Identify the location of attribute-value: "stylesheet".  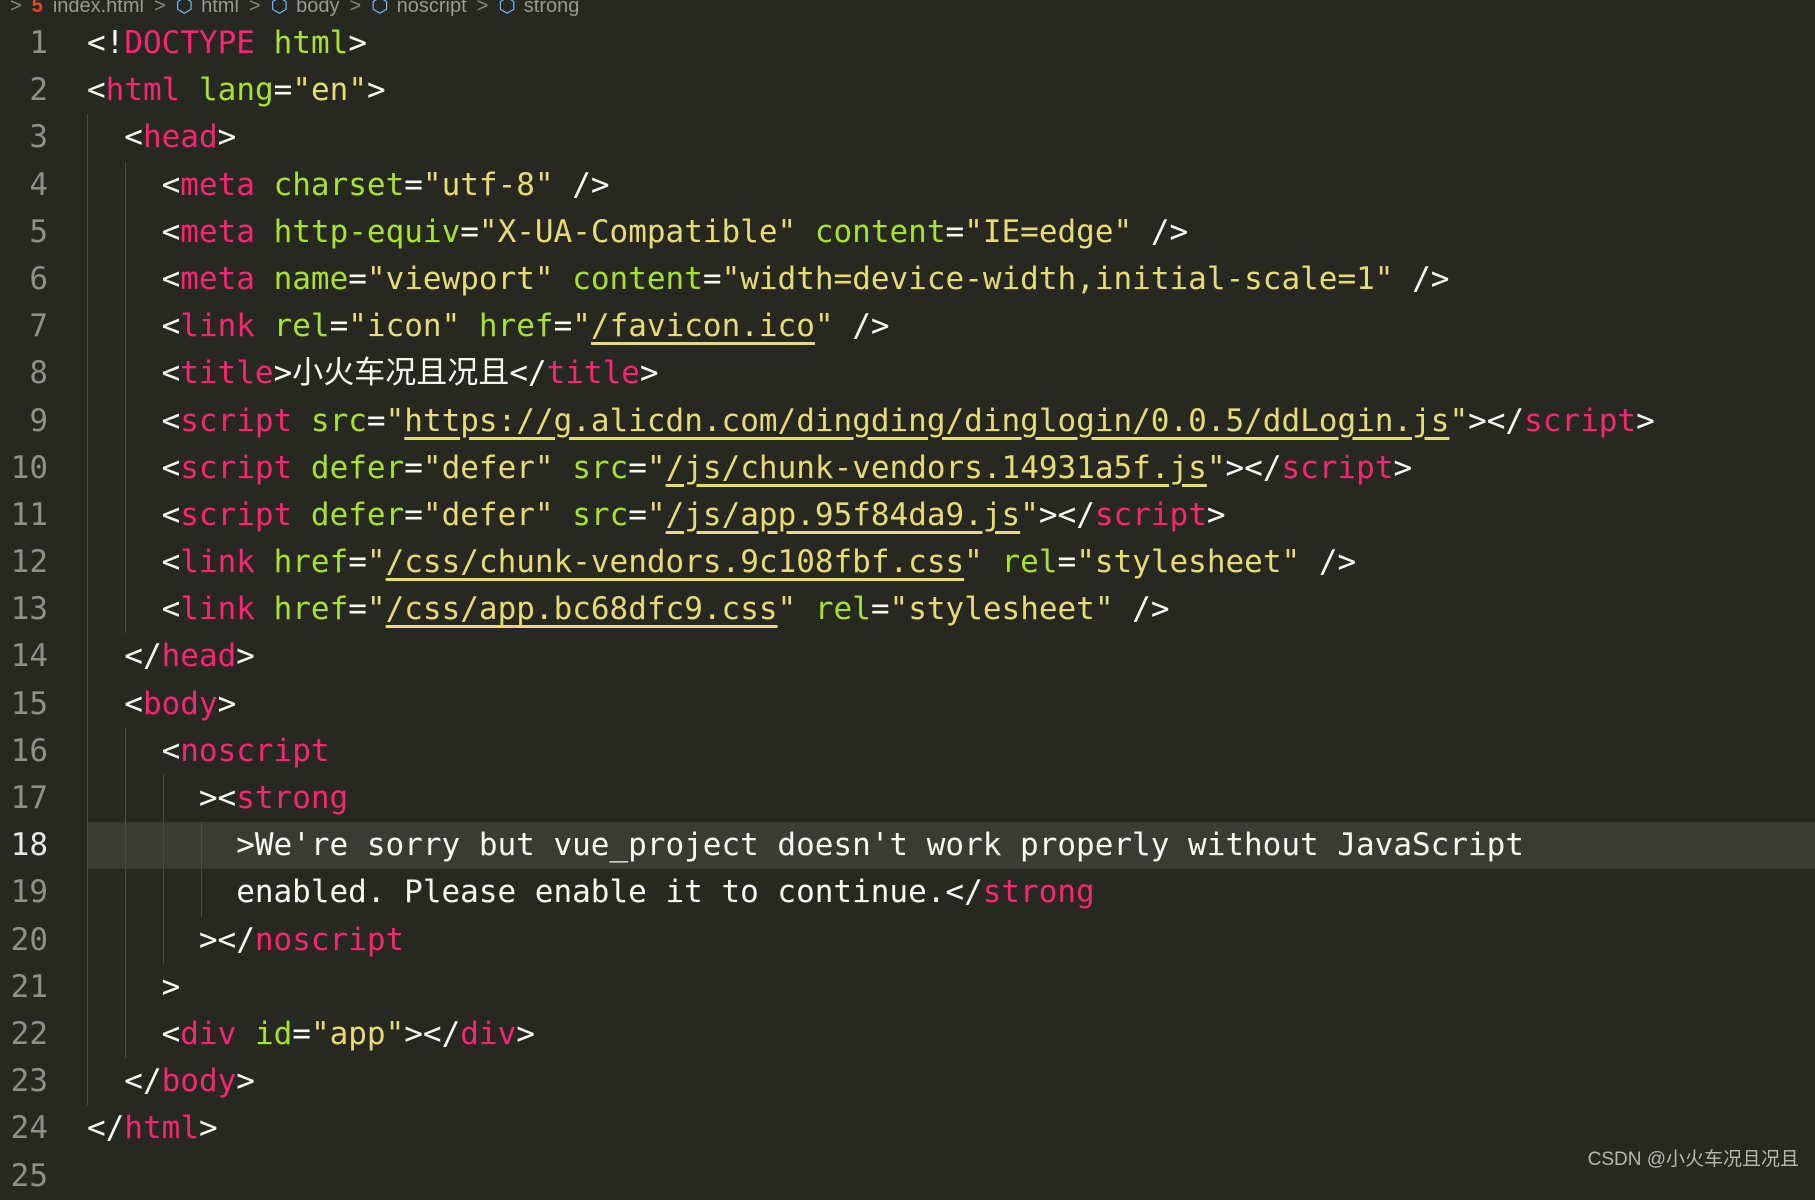
(1188, 562).